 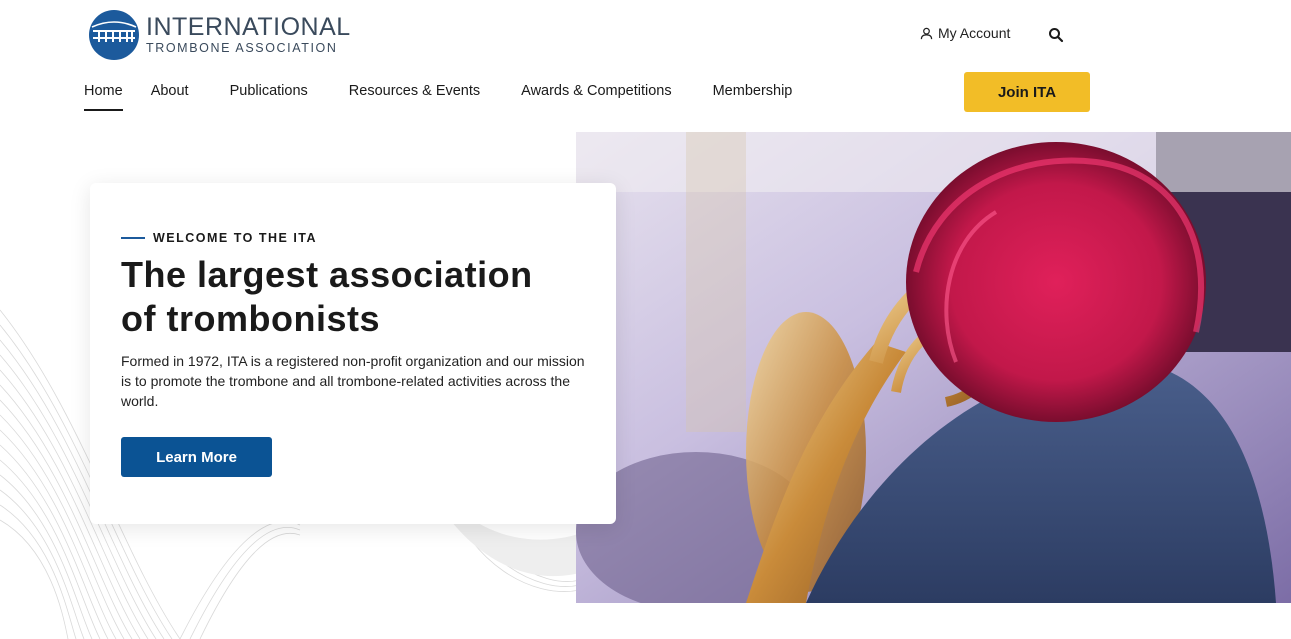 What do you see at coordinates (235, 238) in the screenshot?
I see `eyebrow-text: WELCOME TO THE ITA` at bounding box center [235, 238].